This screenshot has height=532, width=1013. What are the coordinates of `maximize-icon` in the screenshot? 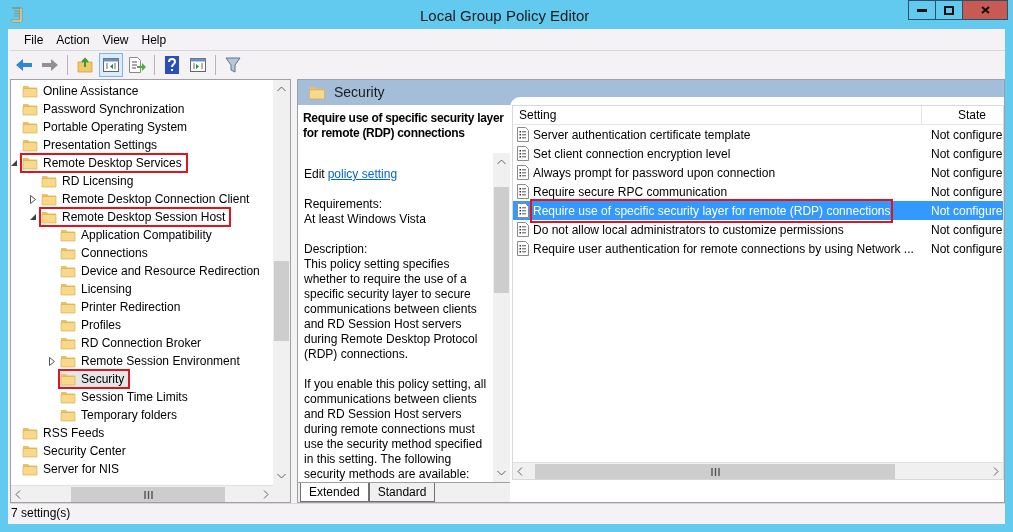 It's located at (949, 10).